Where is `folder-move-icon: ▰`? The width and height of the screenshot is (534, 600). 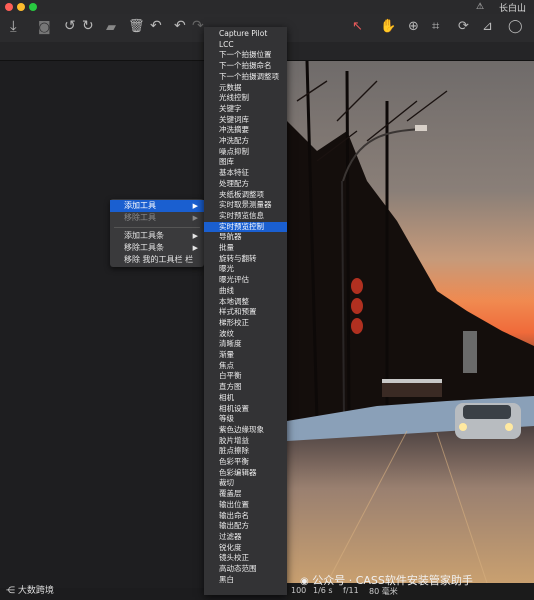 folder-move-icon: ▰ is located at coordinates (111, 27).